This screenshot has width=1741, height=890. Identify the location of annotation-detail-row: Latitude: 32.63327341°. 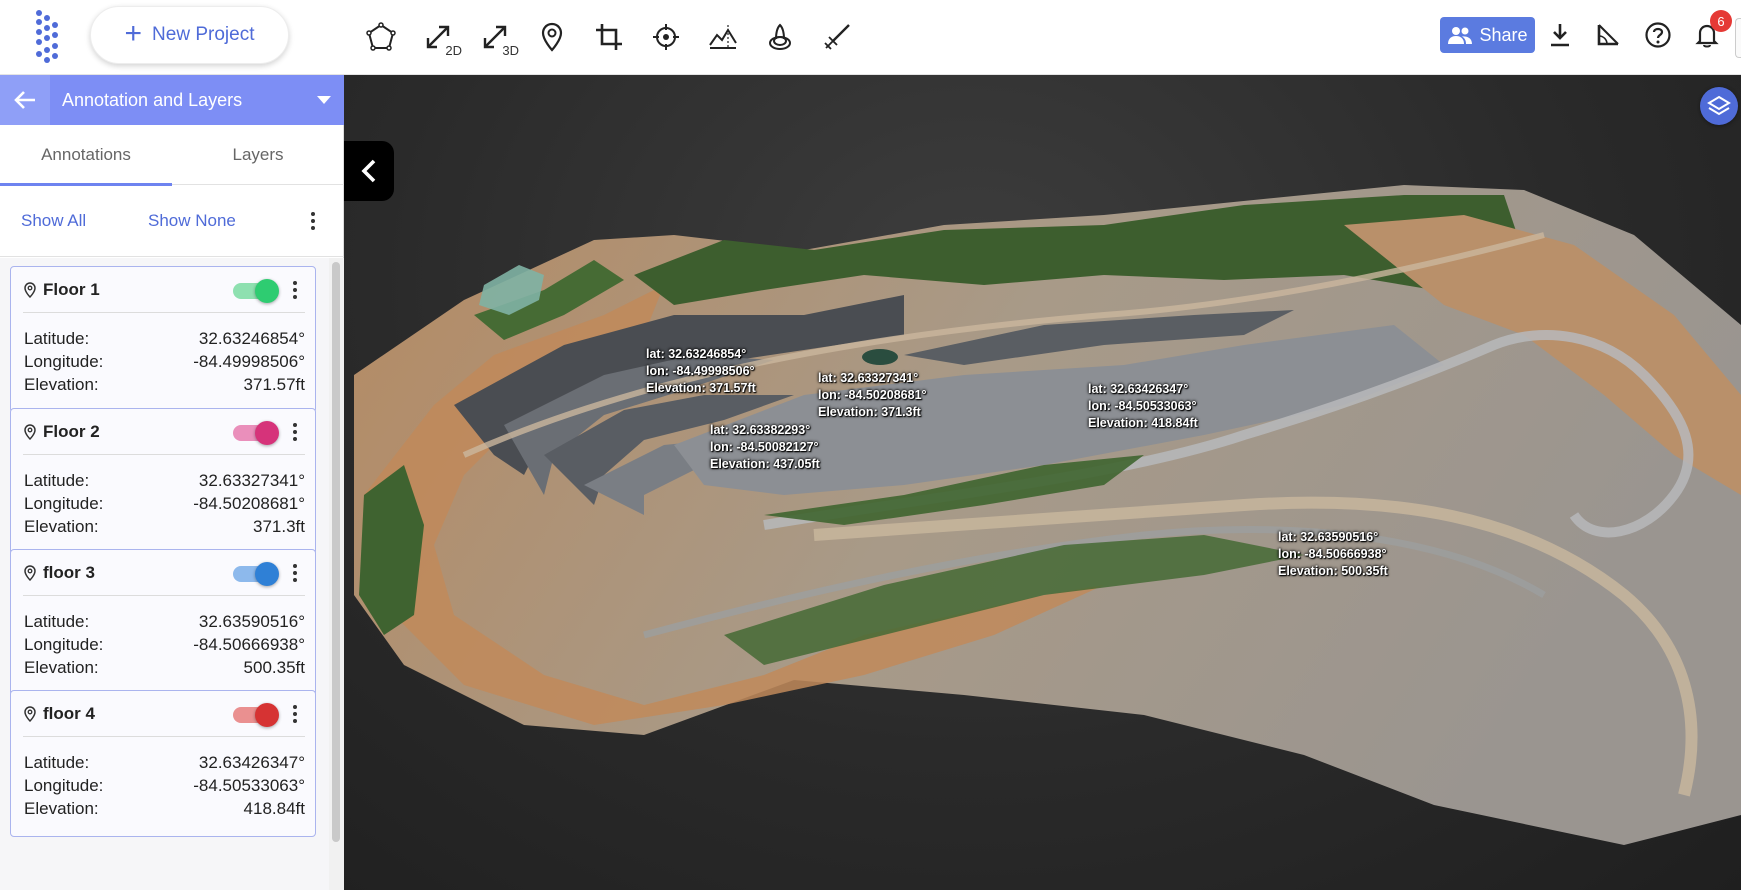
(164, 481).